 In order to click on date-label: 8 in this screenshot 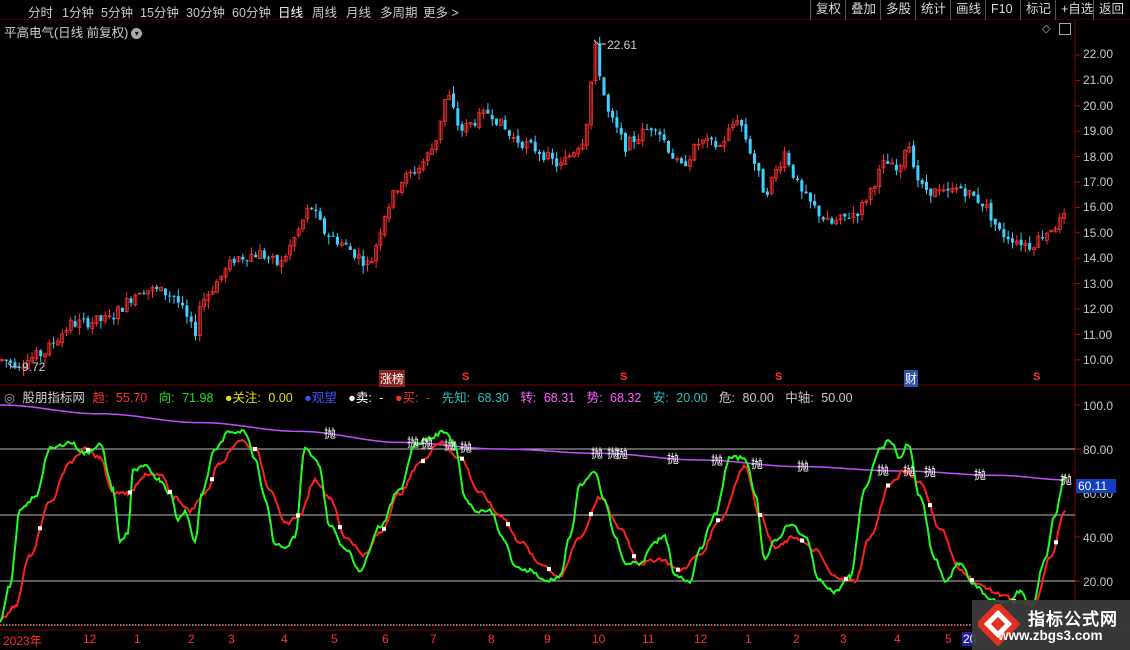, I will do `click(491, 639)`.